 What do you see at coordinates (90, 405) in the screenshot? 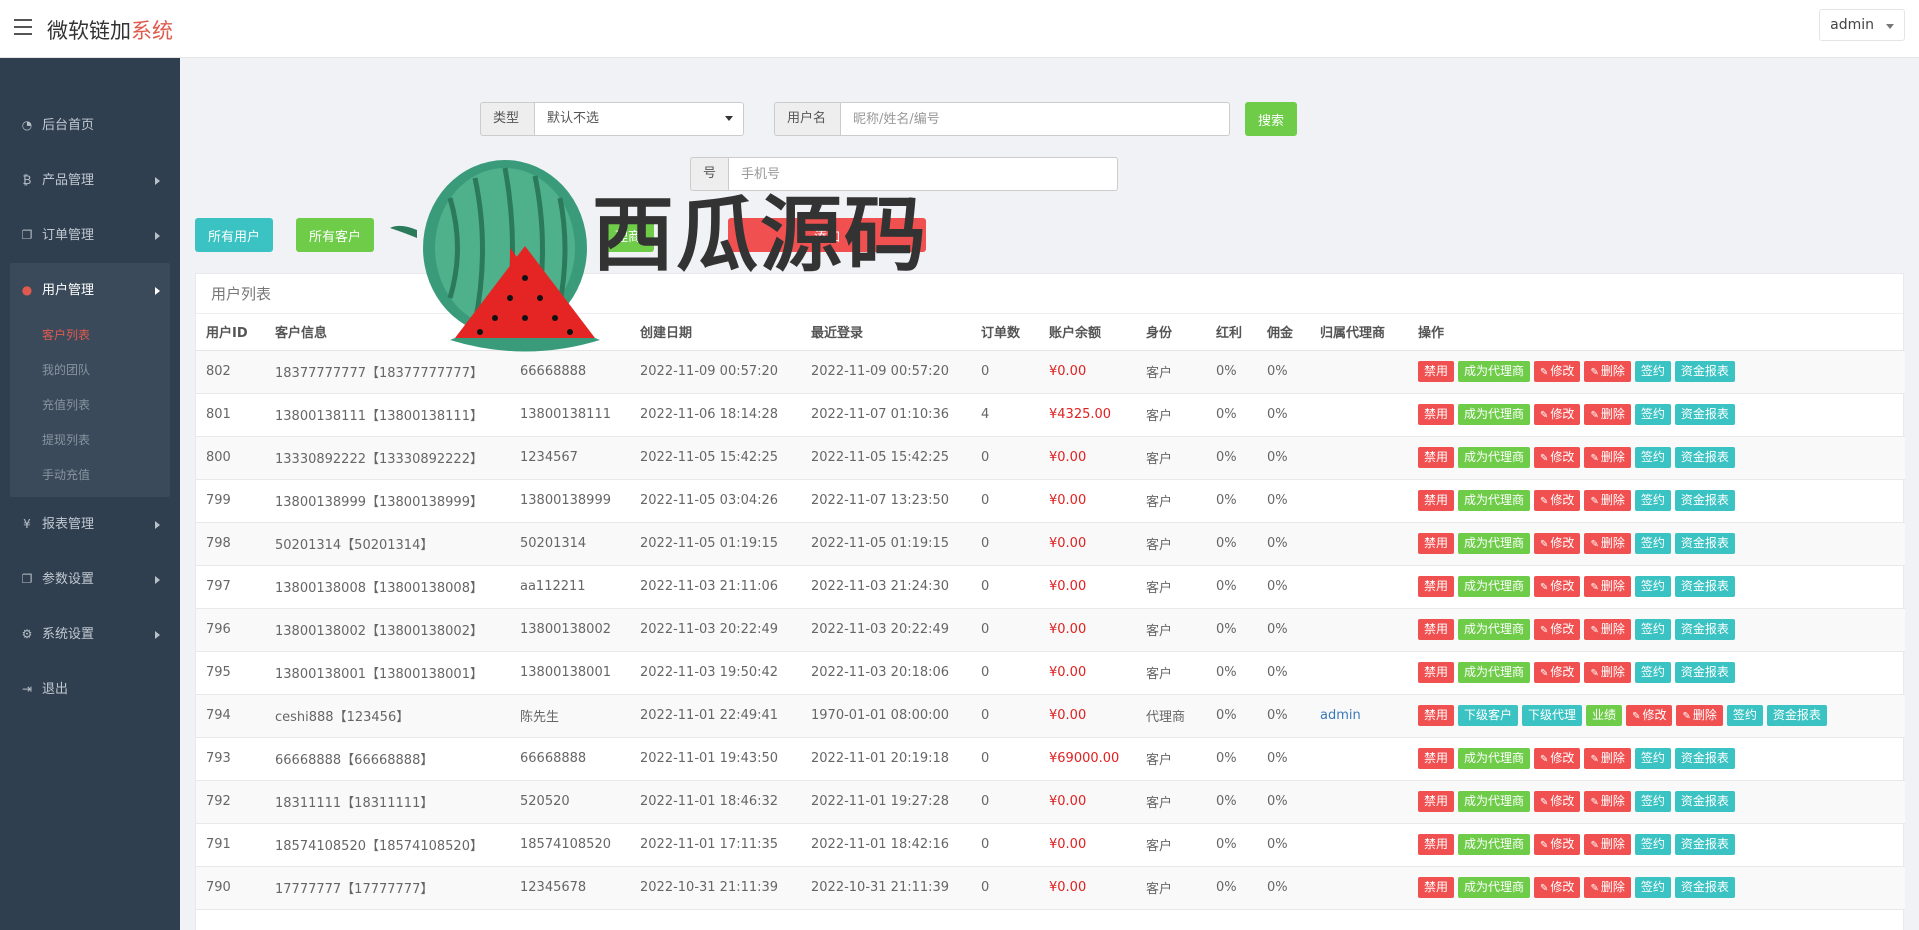
I see `sidebar-subitem-recharge-list: 充值列表` at bounding box center [90, 405].